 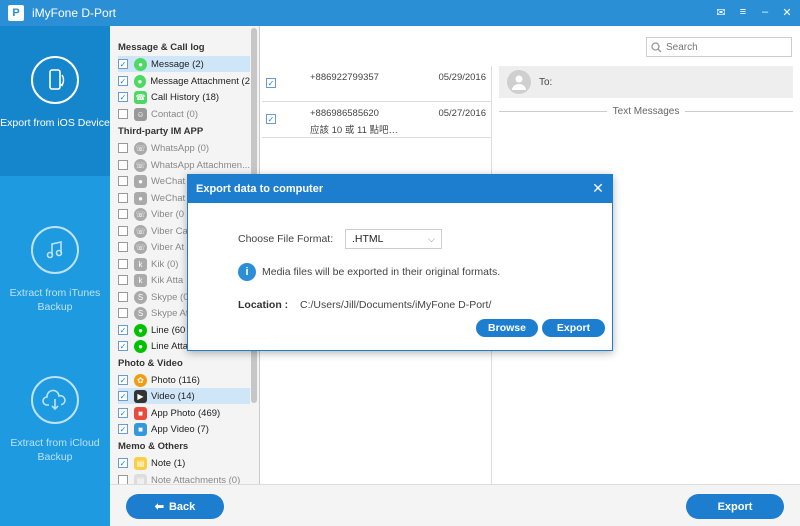 I want to click on whatsapp-icon: ☏, so click(x=140, y=148).